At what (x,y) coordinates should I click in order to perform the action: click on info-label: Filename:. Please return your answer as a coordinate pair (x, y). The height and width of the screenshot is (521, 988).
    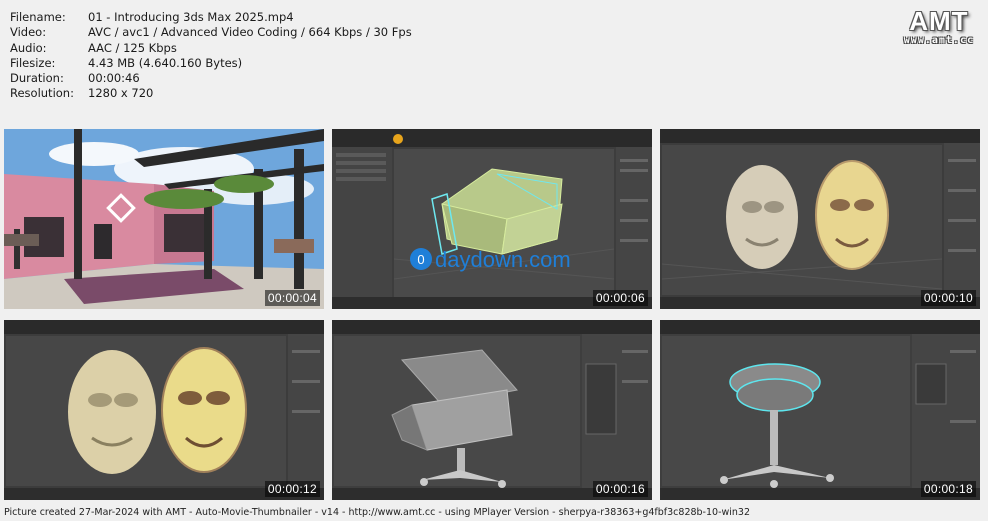
    Looking at the image, I should click on (38, 17).